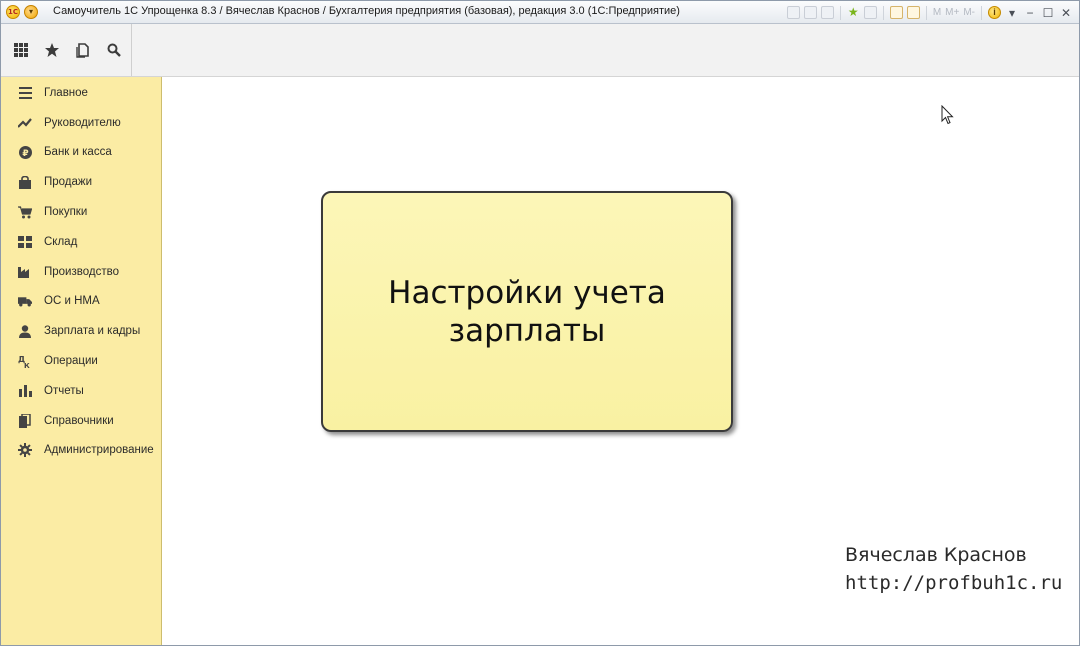 The image size is (1080, 646). What do you see at coordinates (71, 361) in the screenshot?
I see `sidebar-item-label: Операции` at bounding box center [71, 361].